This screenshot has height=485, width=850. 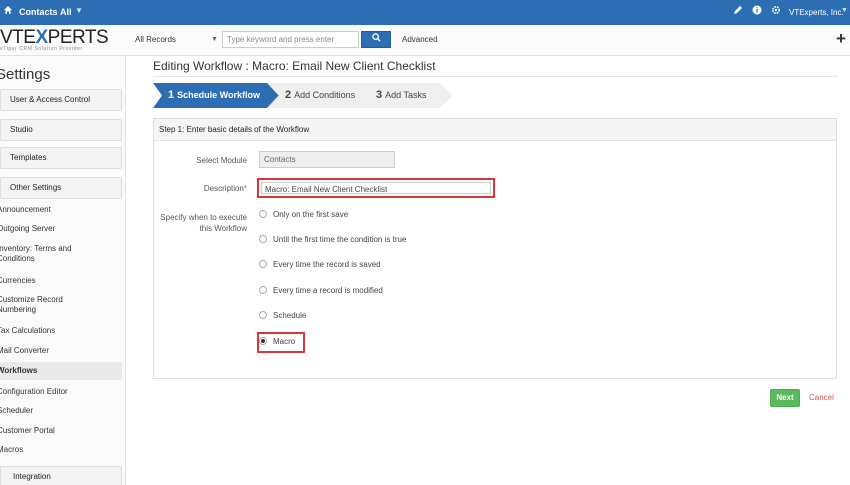 I want to click on breadcrumb-module: Contacts, so click(x=38, y=12).